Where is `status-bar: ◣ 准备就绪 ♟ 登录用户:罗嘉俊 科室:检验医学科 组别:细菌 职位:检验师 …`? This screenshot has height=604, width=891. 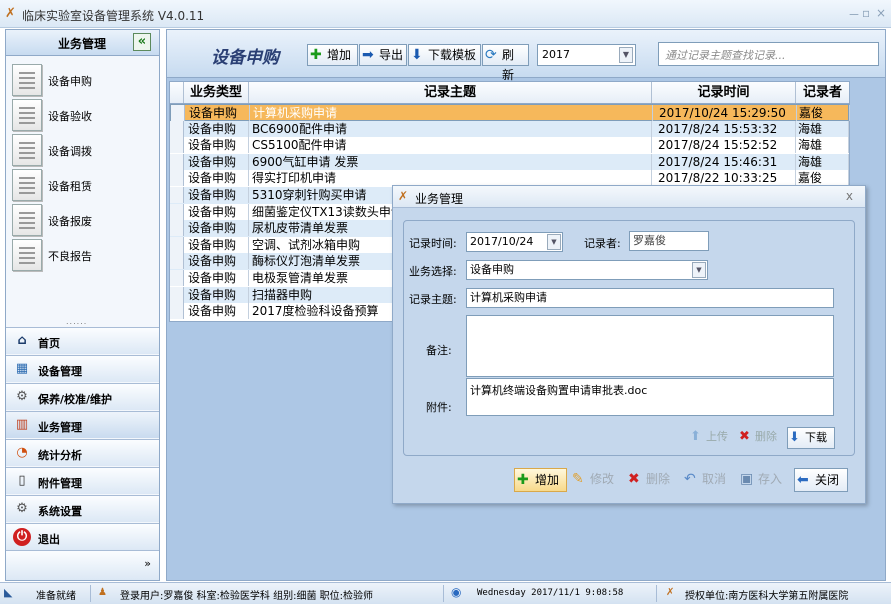 status-bar: ◣ 准备就绪 ♟ 登录用户:罗嘉俊 科室:检验医学科 组别:细菌 职位:检验师 … is located at coordinates (445, 593).